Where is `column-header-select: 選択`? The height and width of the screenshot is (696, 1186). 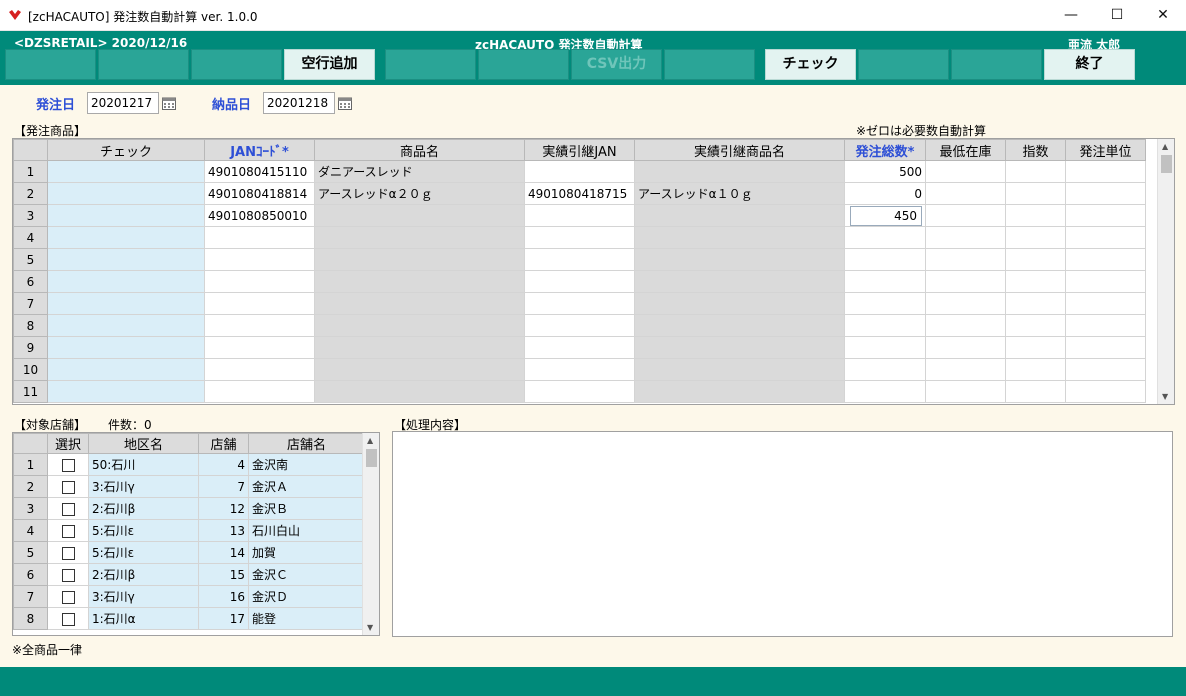
column-header-select: 選択 is located at coordinates (68, 443).